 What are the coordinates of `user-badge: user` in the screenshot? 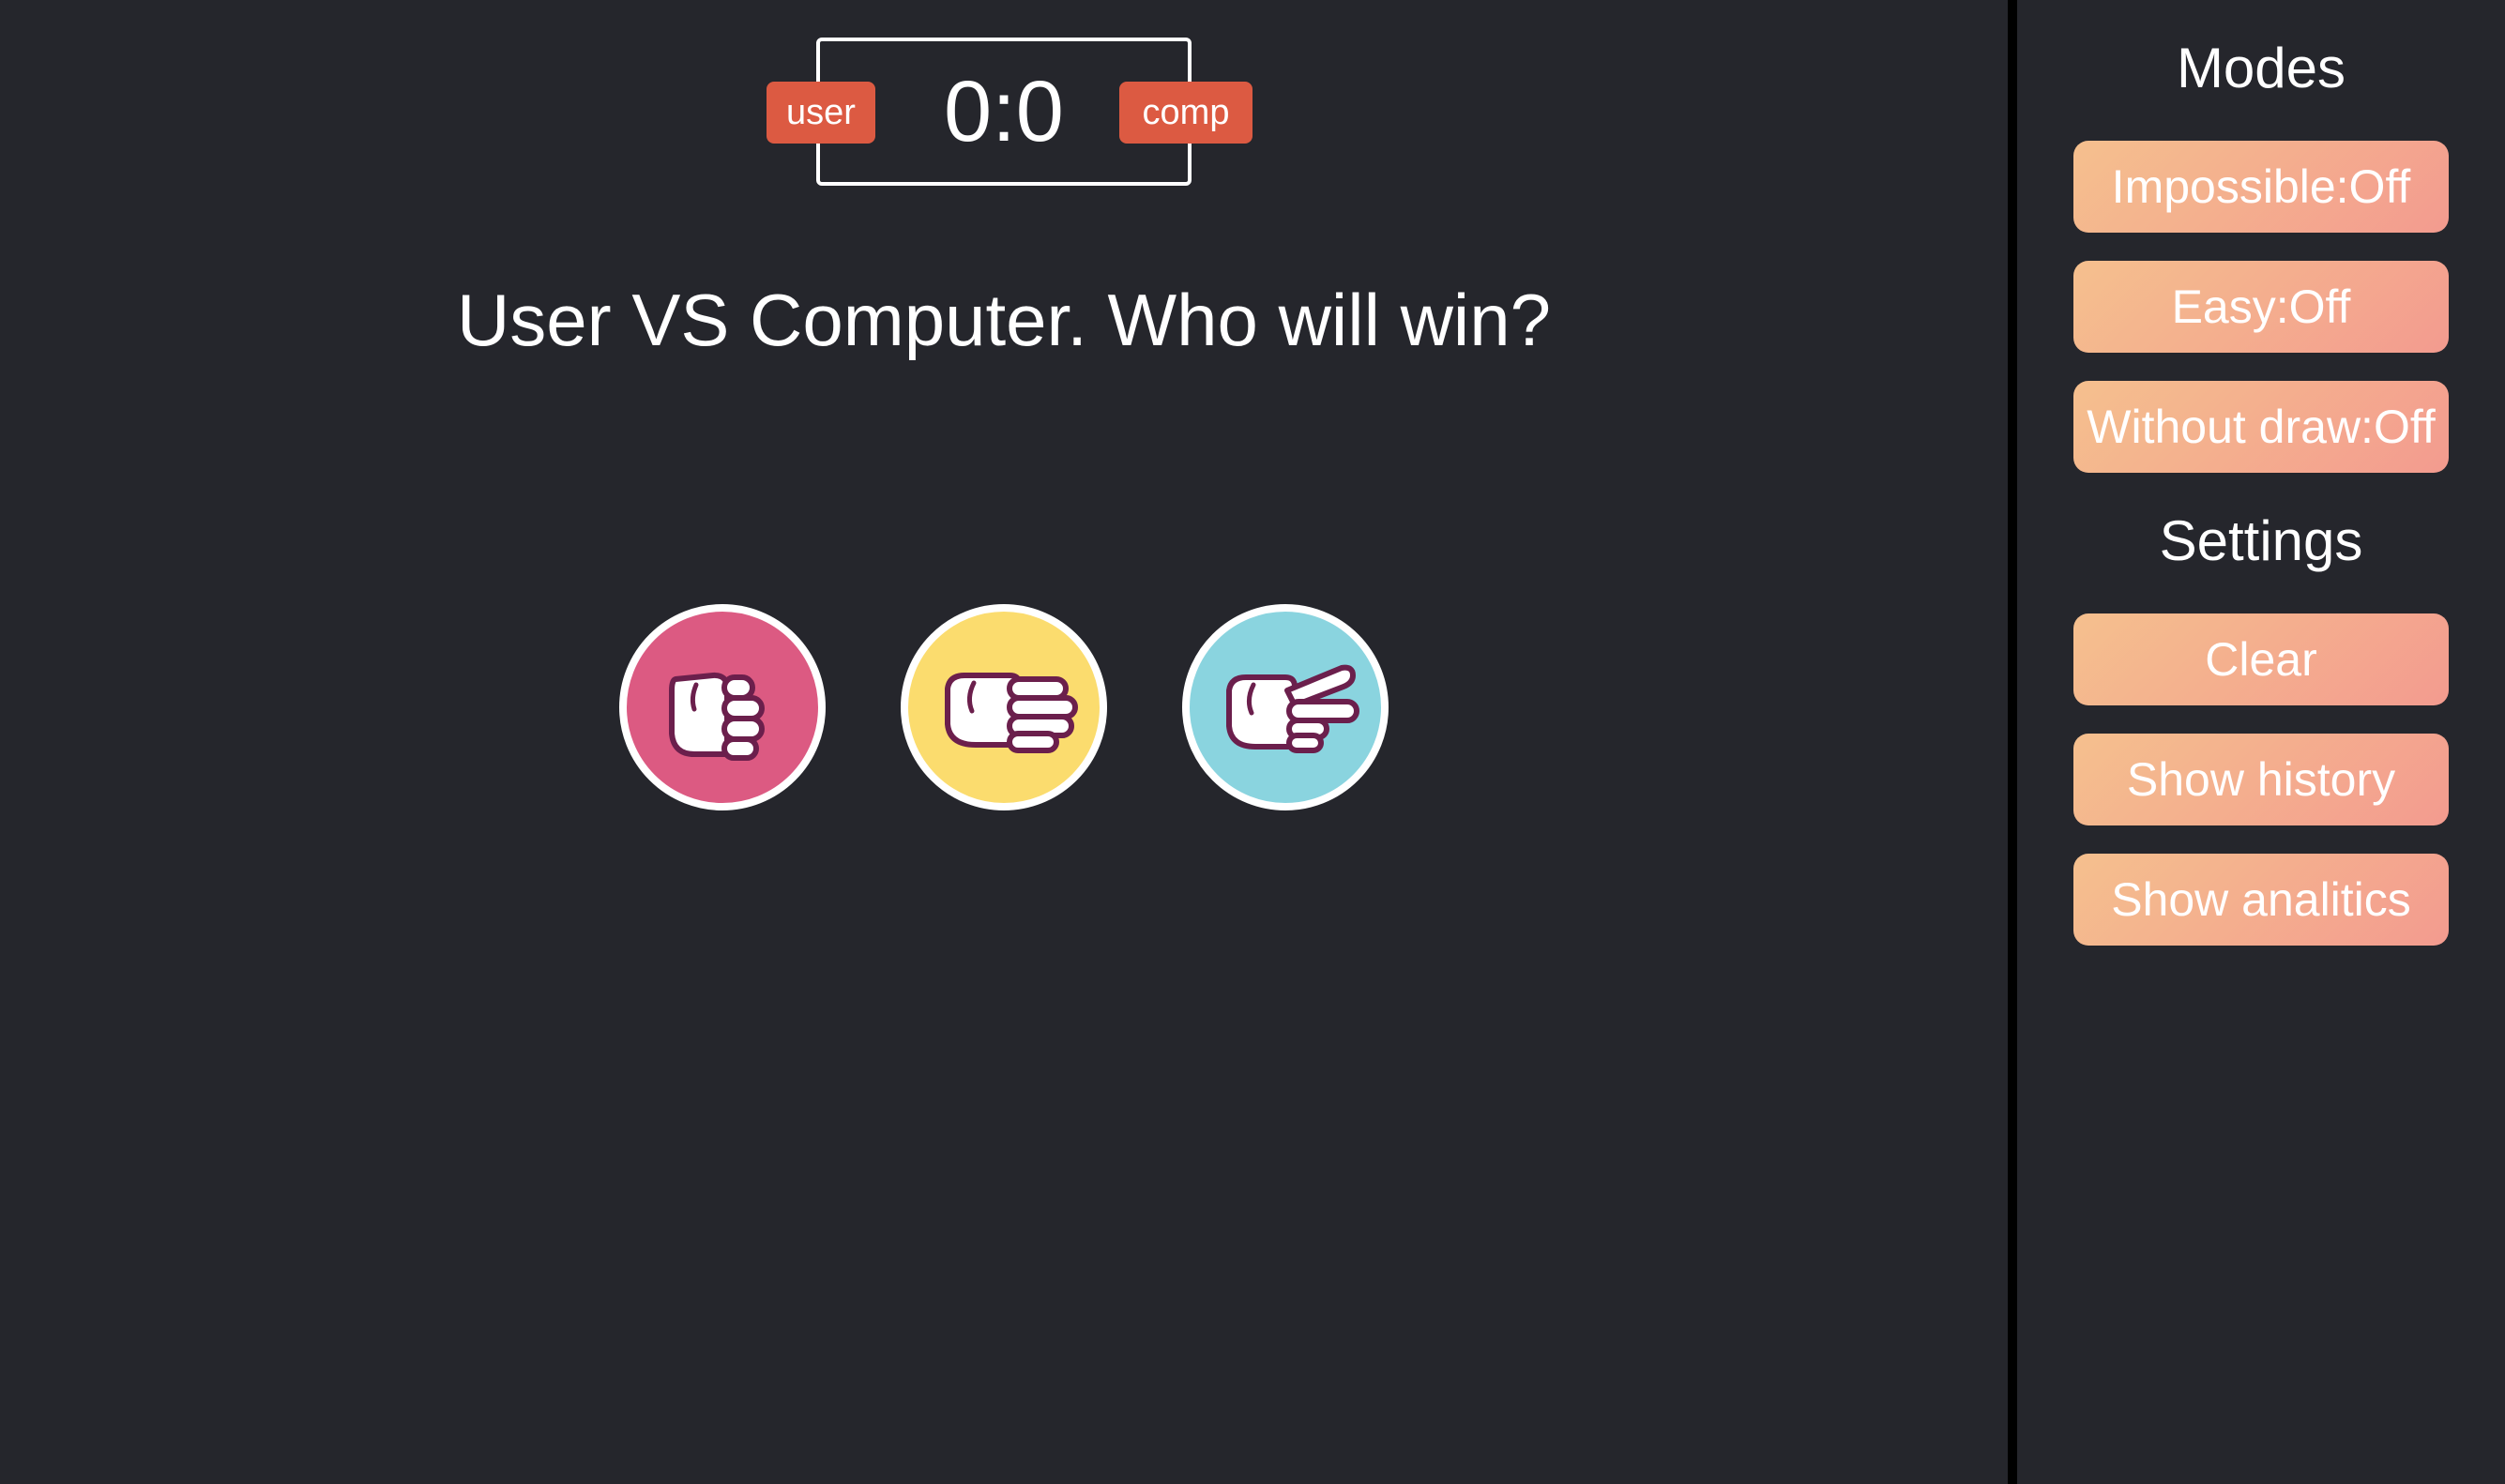 It's located at (821, 113).